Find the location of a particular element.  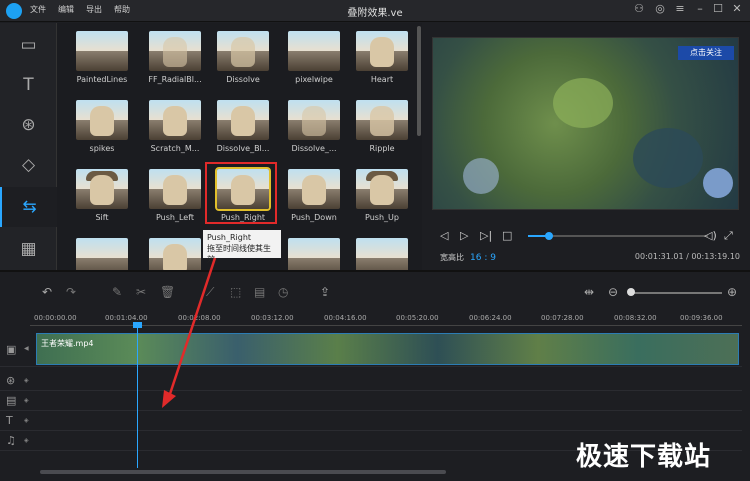

watermark: 极速下载站 is located at coordinates (644, 457).